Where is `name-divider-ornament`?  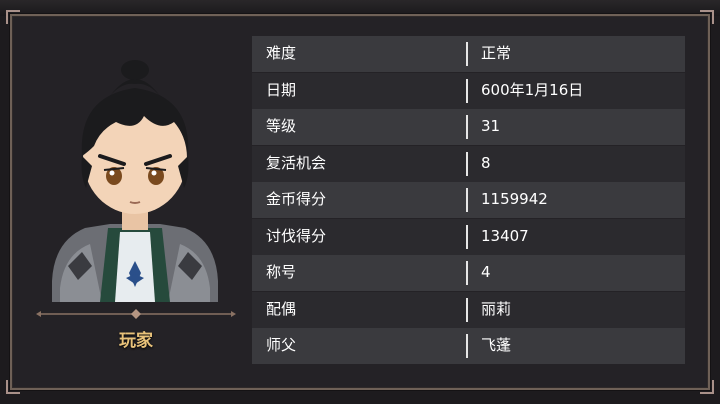 name-divider-ornament is located at coordinates (136, 314).